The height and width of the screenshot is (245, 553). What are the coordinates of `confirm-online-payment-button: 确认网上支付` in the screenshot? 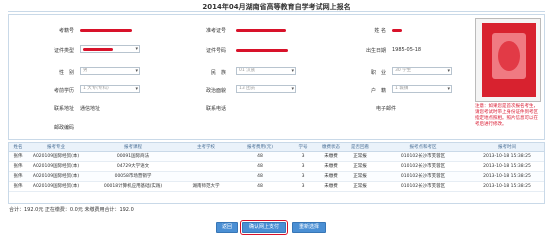 It's located at (264, 227).